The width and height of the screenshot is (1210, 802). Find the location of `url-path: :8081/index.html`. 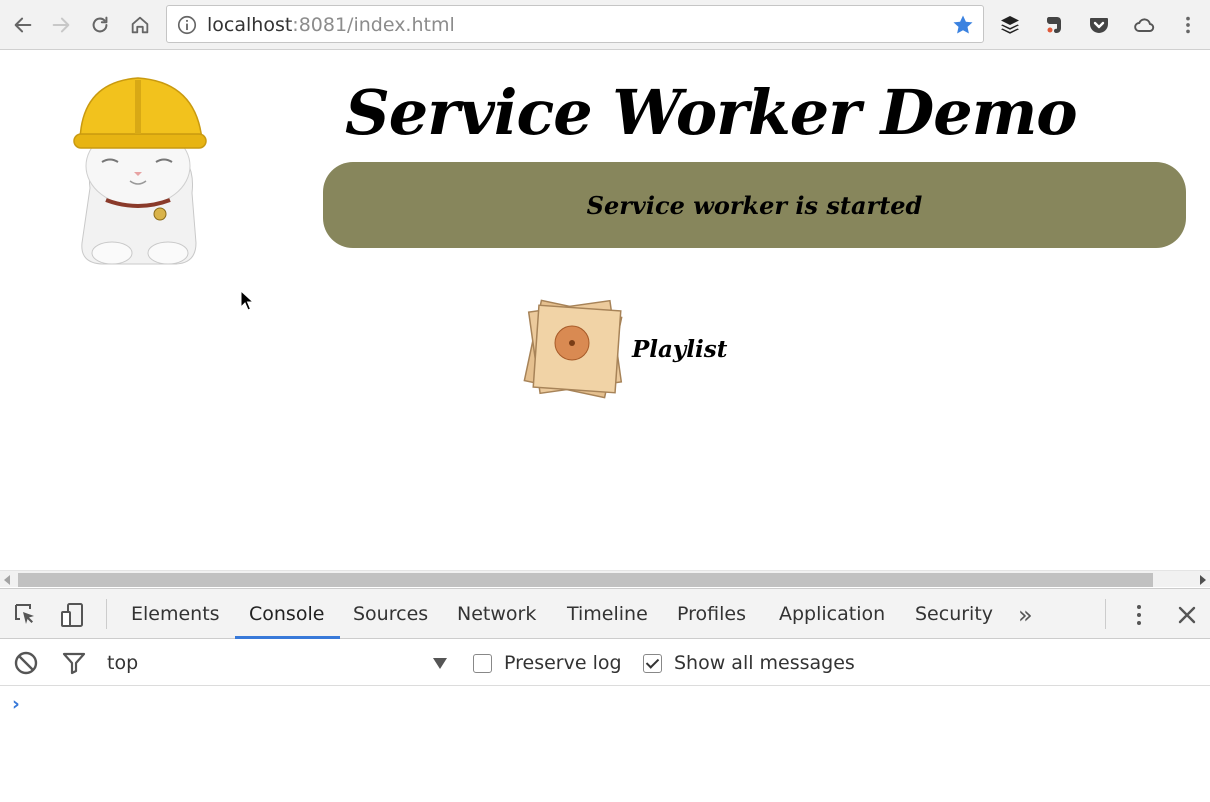

url-path: :8081/index.html is located at coordinates (373, 25).